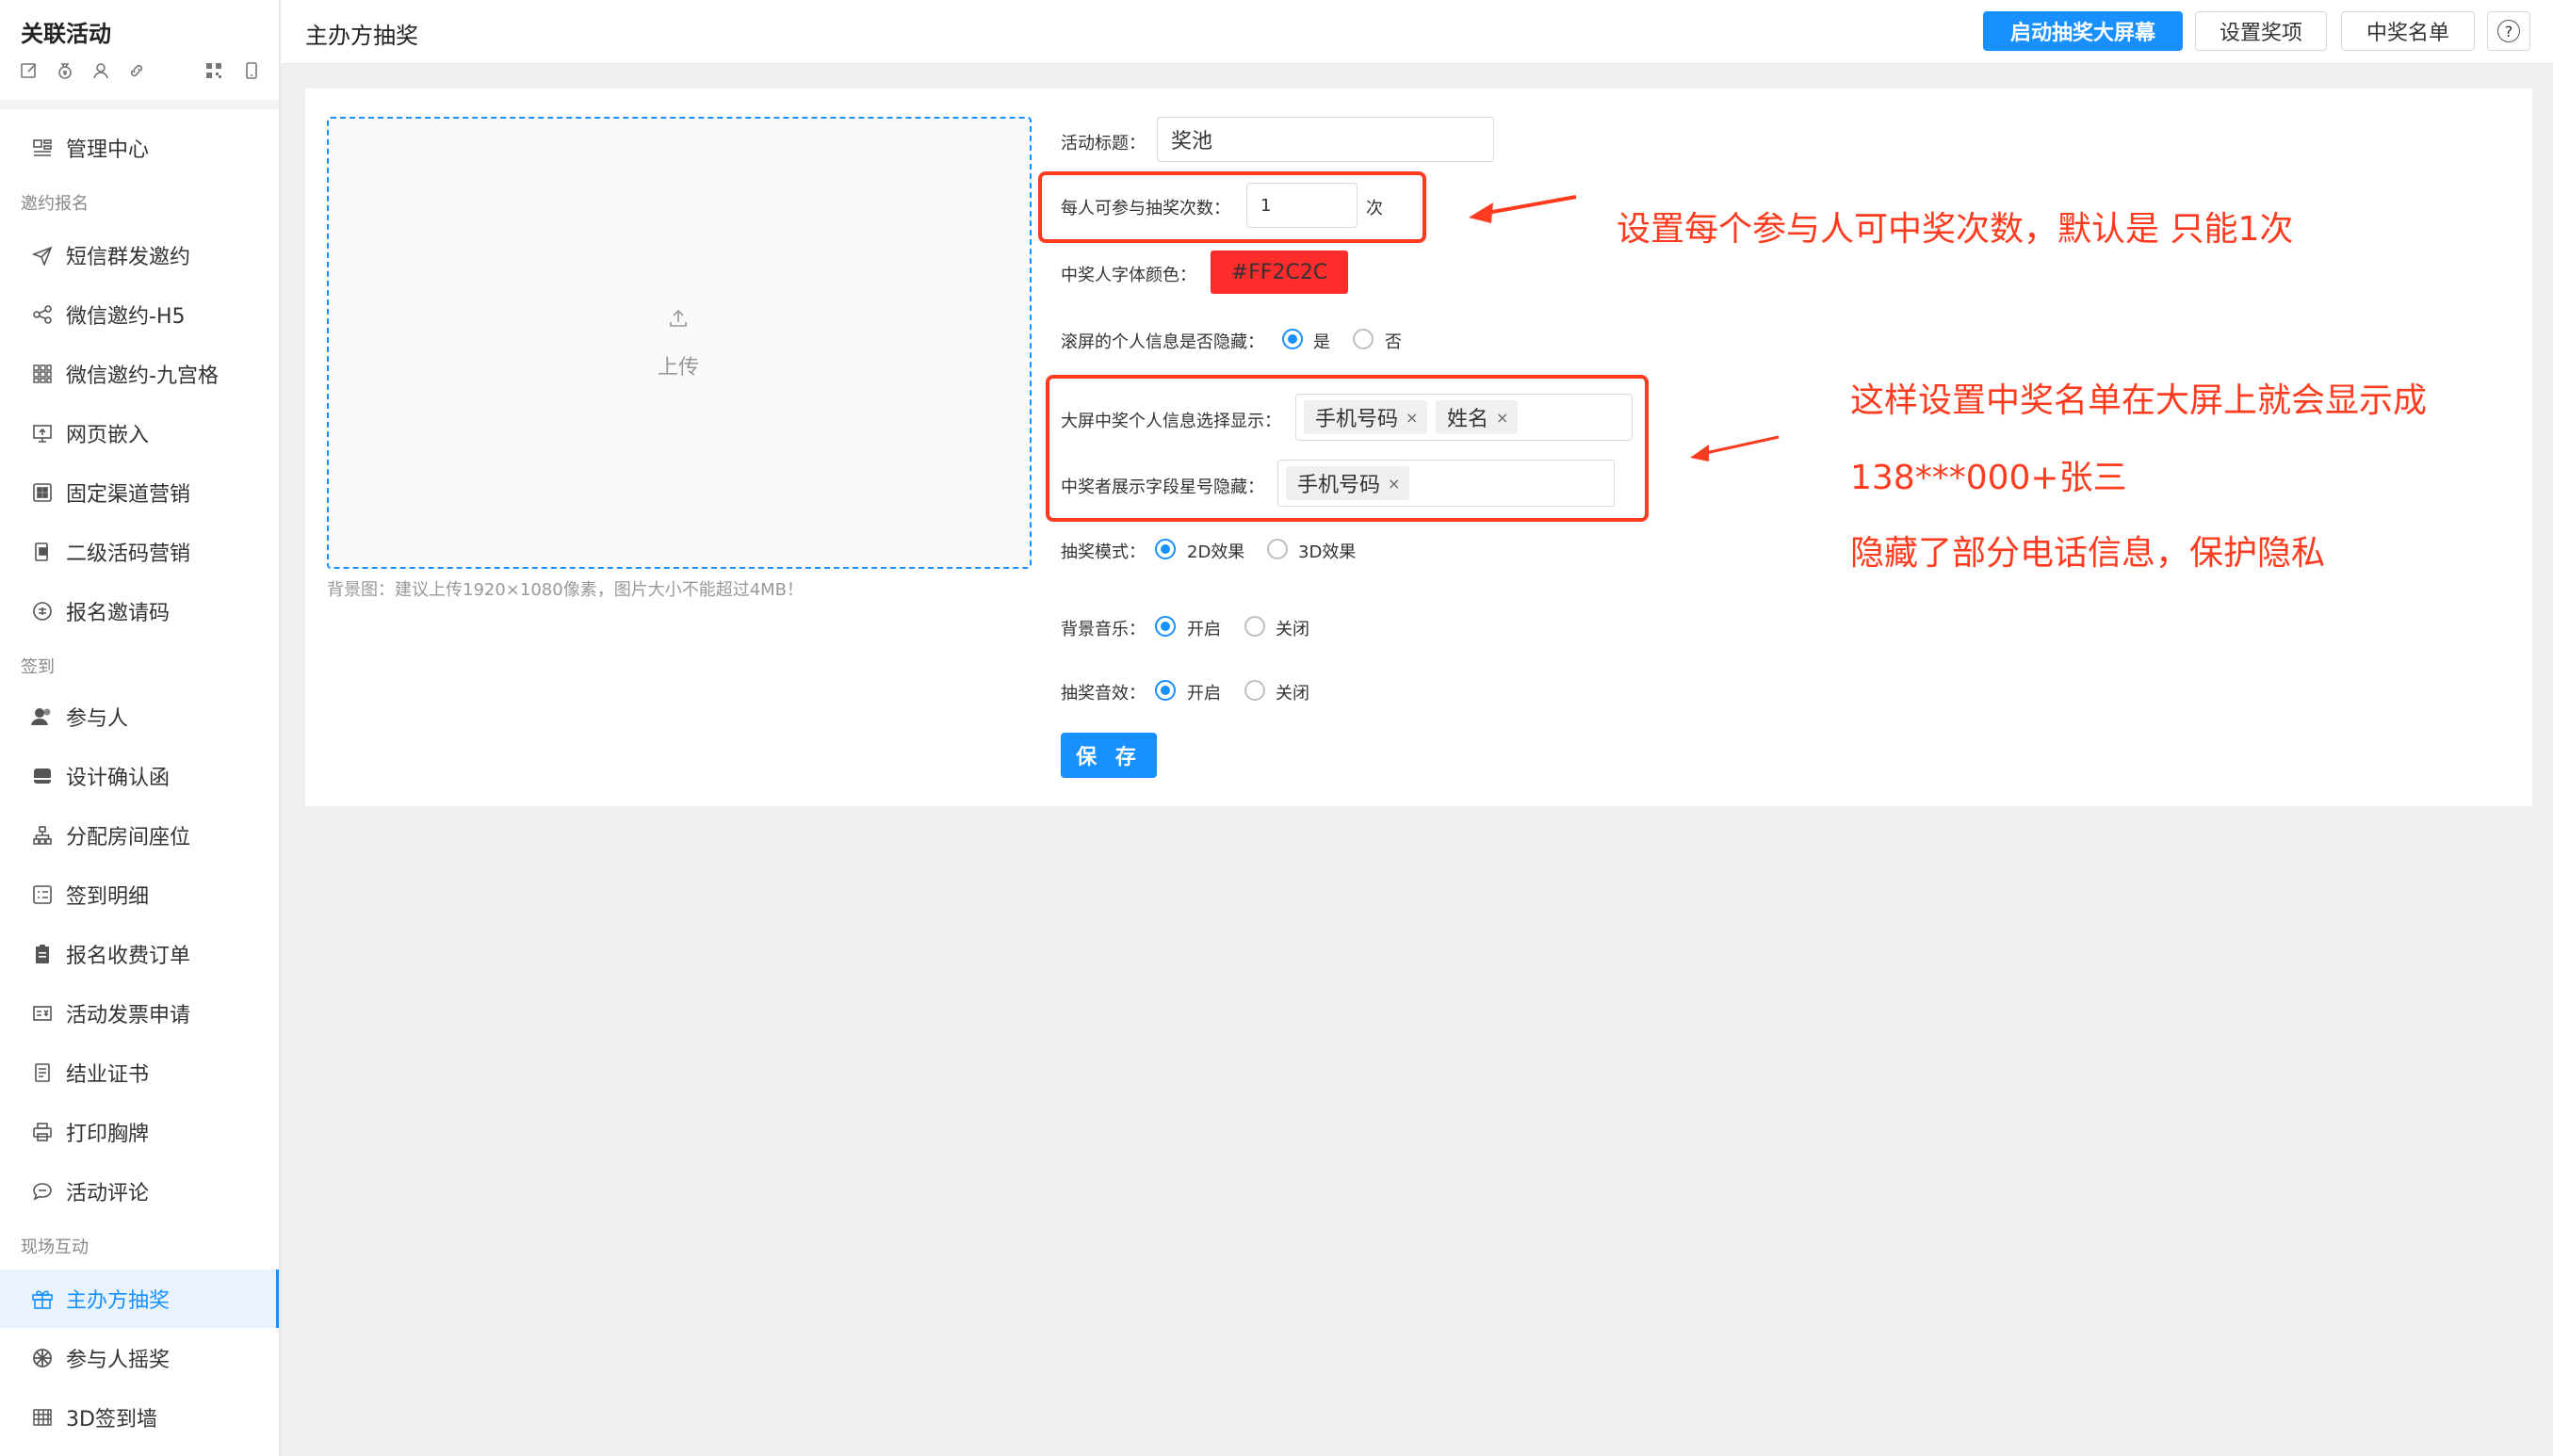 The width and height of the screenshot is (2553, 1456). I want to click on sidebar-item-web-embed: 网页嵌入, so click(139, 433).